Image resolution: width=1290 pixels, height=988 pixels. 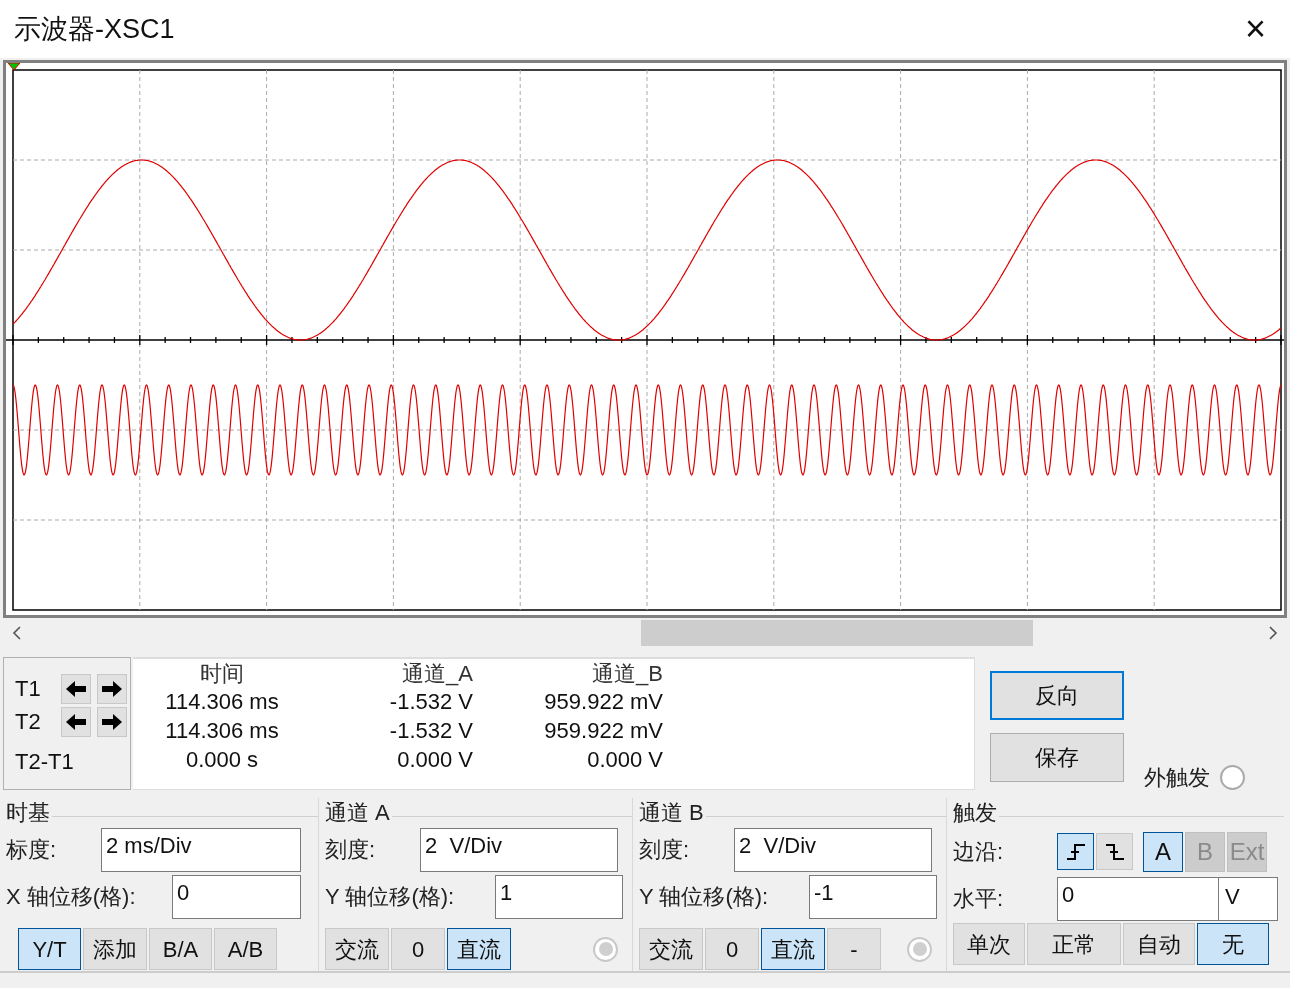 I want to click on save-button: 保存, so click(x=1057, y=757).